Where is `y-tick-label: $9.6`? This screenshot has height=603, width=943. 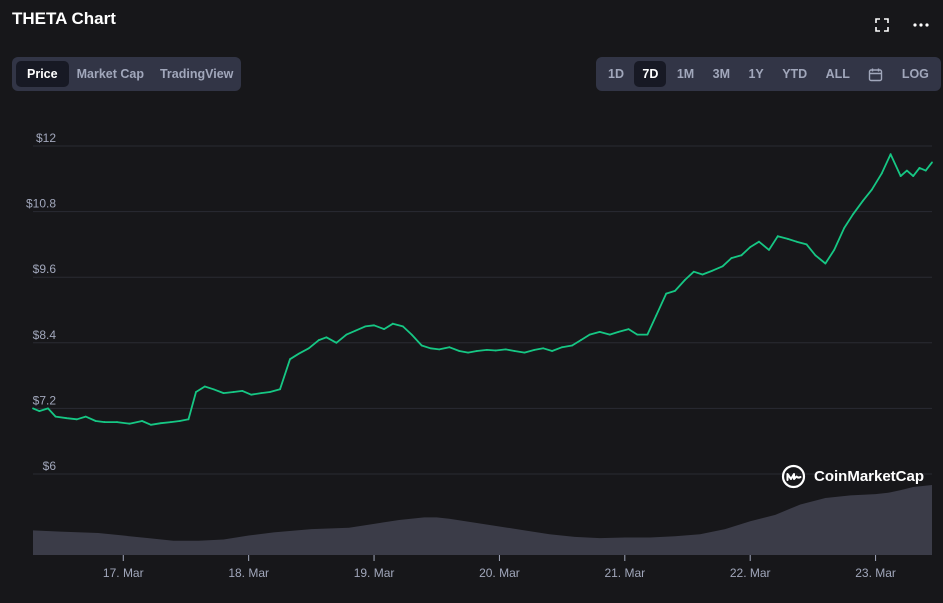 y-tick-label: $9.6 is located at coordinates (45, 269).